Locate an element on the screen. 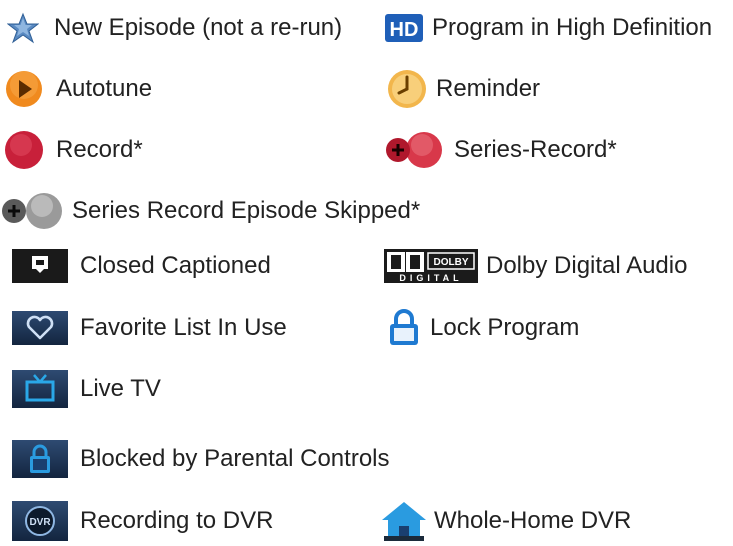 The image size is (733, 546). legend-item-dvr: DVR Recording to DVR is located at coordinates (142, 521).